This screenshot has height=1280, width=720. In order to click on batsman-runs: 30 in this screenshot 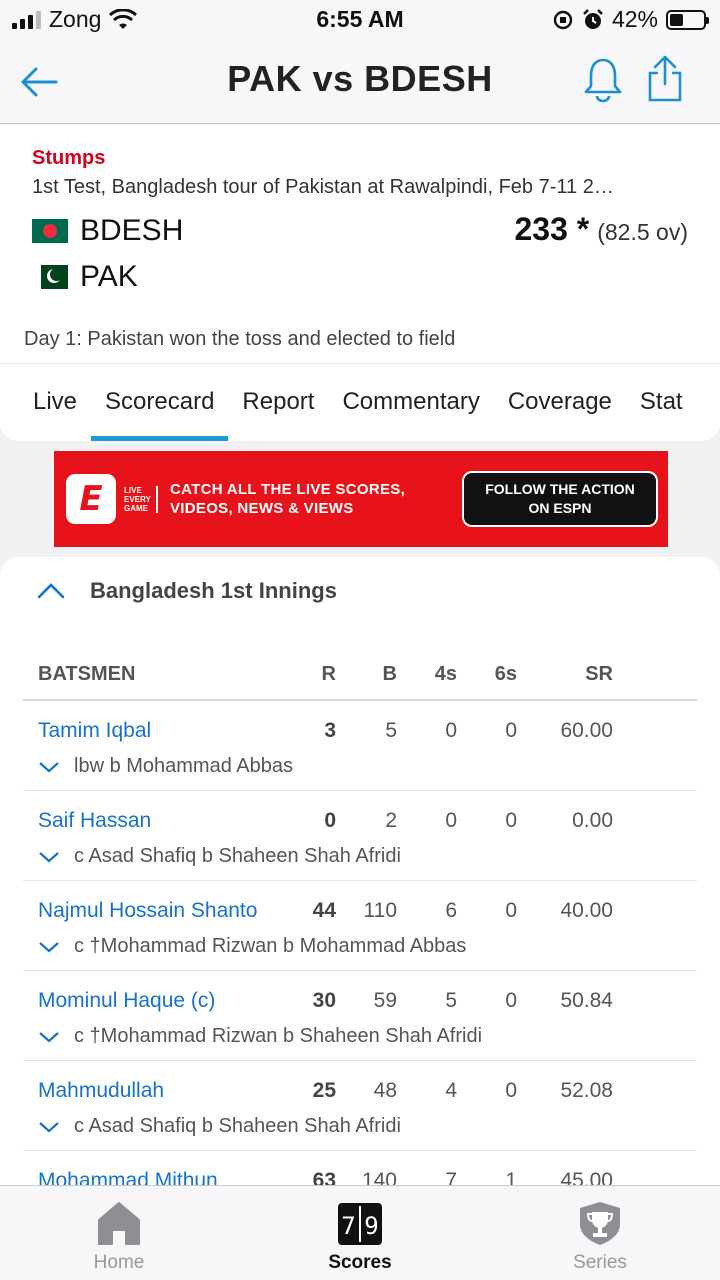, I will do `click(324, 1000)`.